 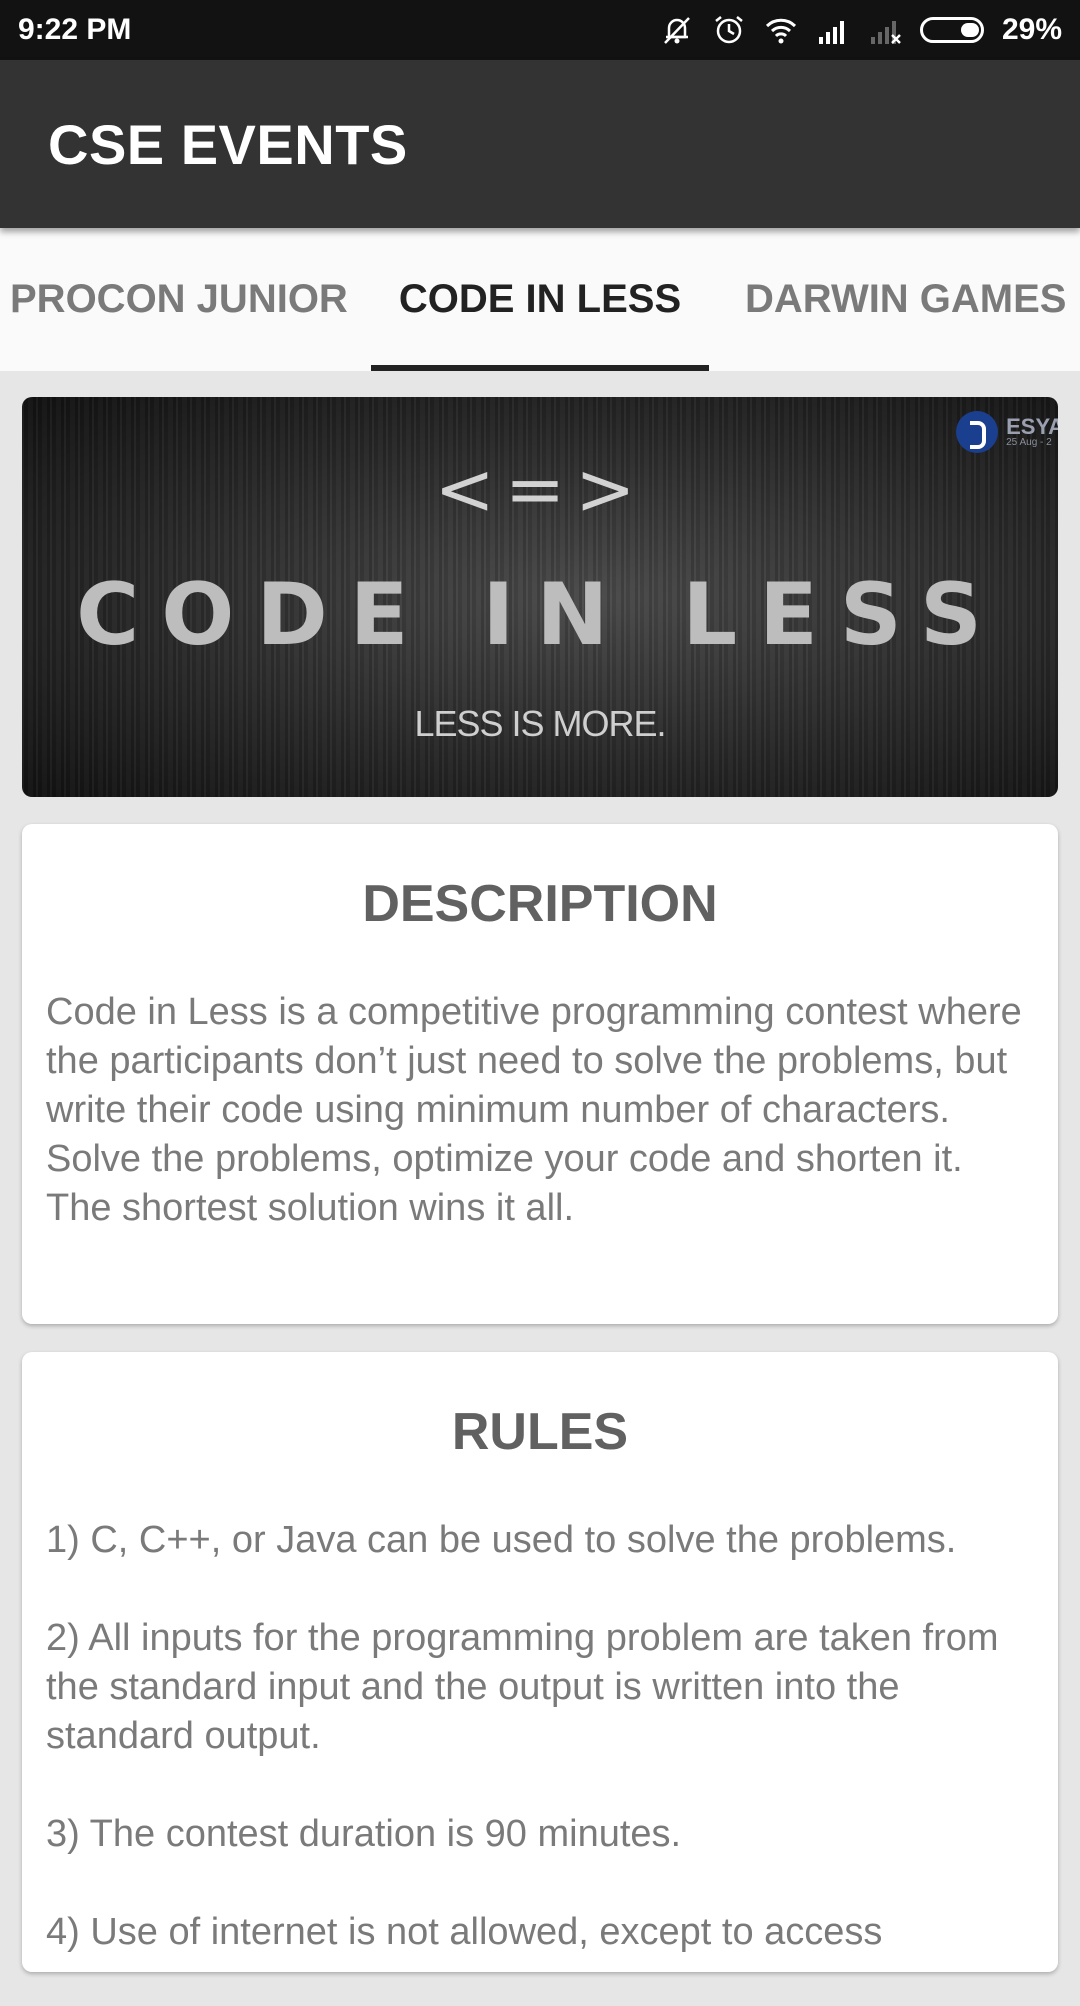 What do you see at coordinates (1031, 29) in the screenshot?
I see `battery-percent: 29%` at bounding box center [1031, 29].